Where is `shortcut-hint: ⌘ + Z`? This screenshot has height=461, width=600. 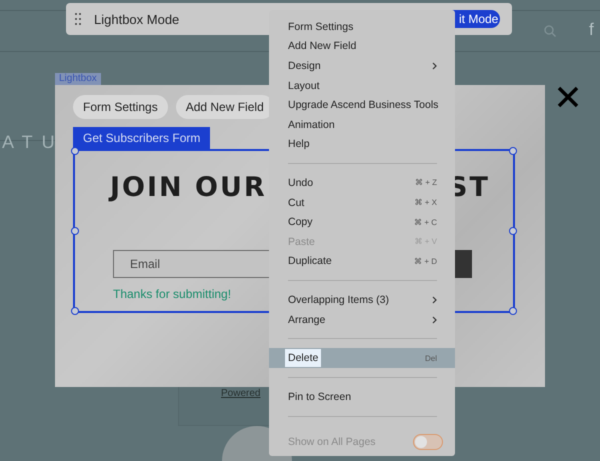
shortcut-hint: ⌘ + Z is located at coordinates (425, 183).